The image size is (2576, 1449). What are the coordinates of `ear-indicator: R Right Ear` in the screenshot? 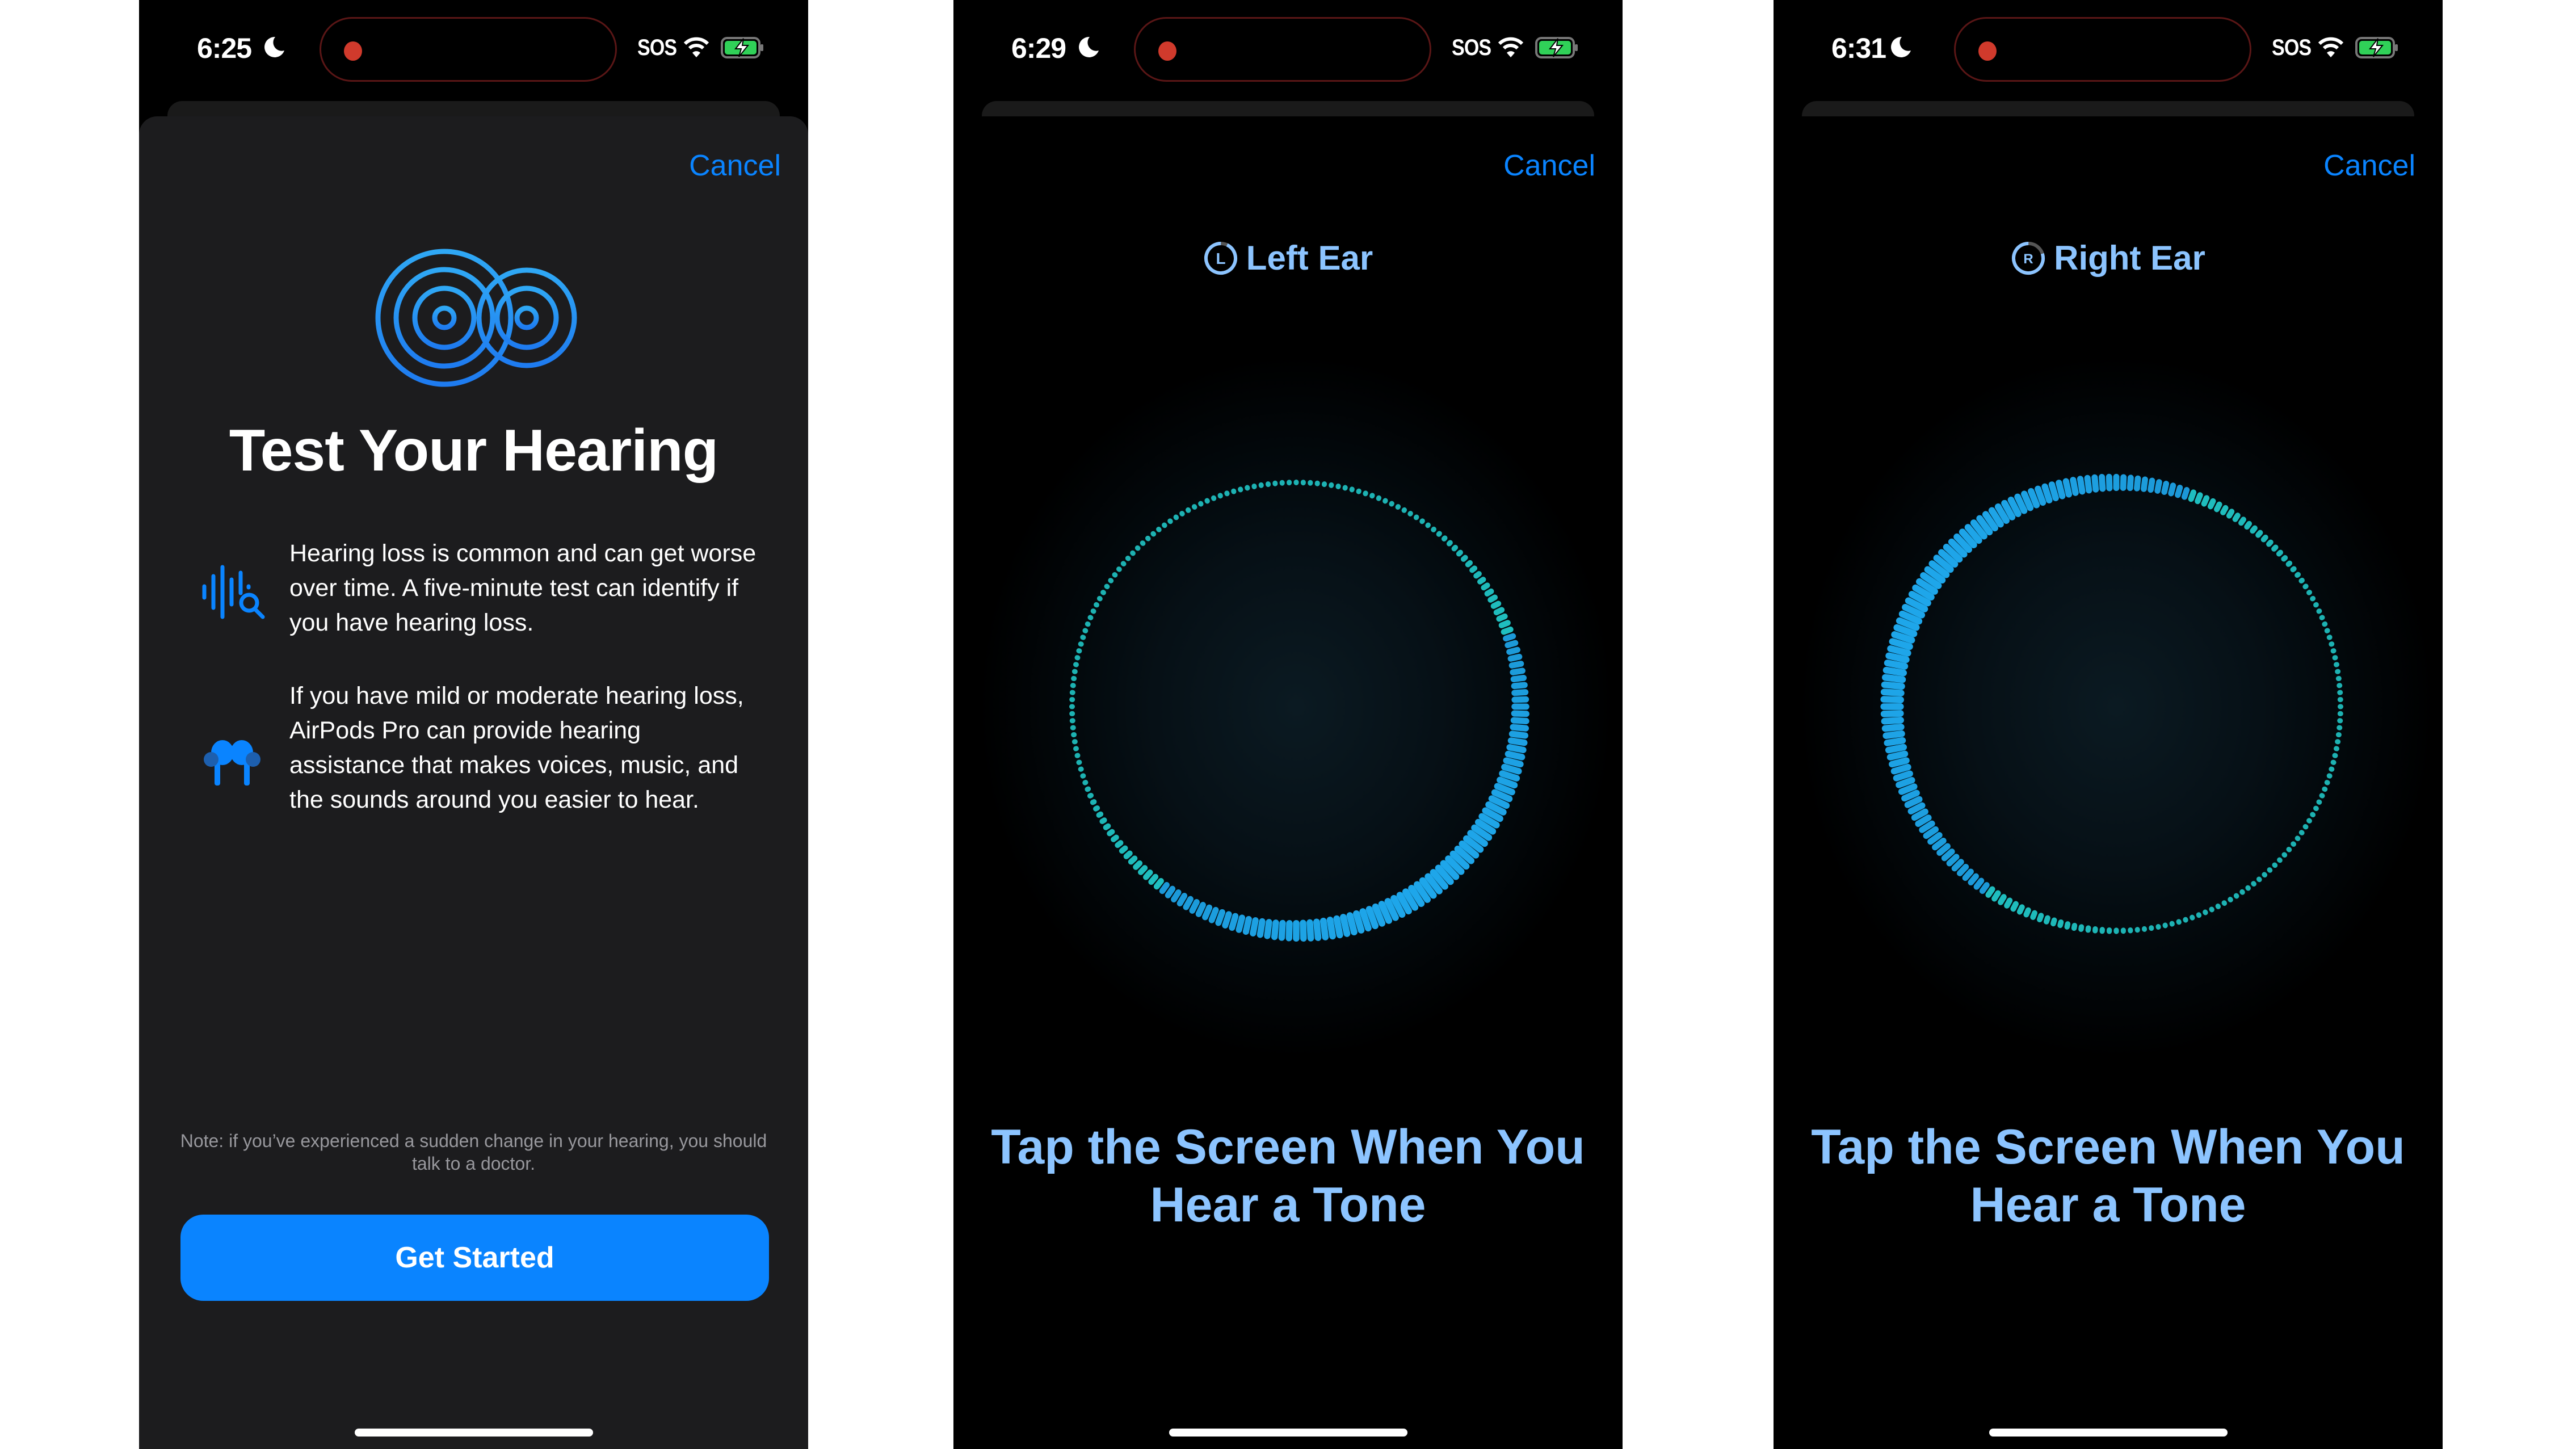 It's located at (2108, 258).